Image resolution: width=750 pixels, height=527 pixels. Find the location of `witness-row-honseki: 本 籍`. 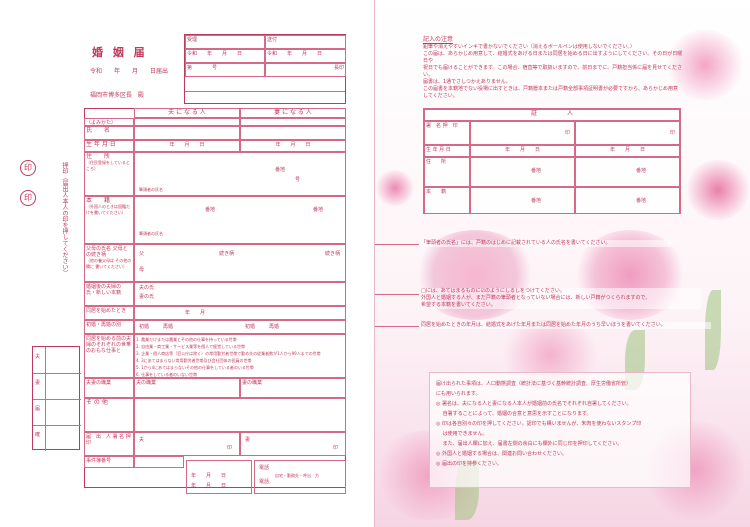

witness-row-honseki: 本 籍 is located at coordinates (447, 200).